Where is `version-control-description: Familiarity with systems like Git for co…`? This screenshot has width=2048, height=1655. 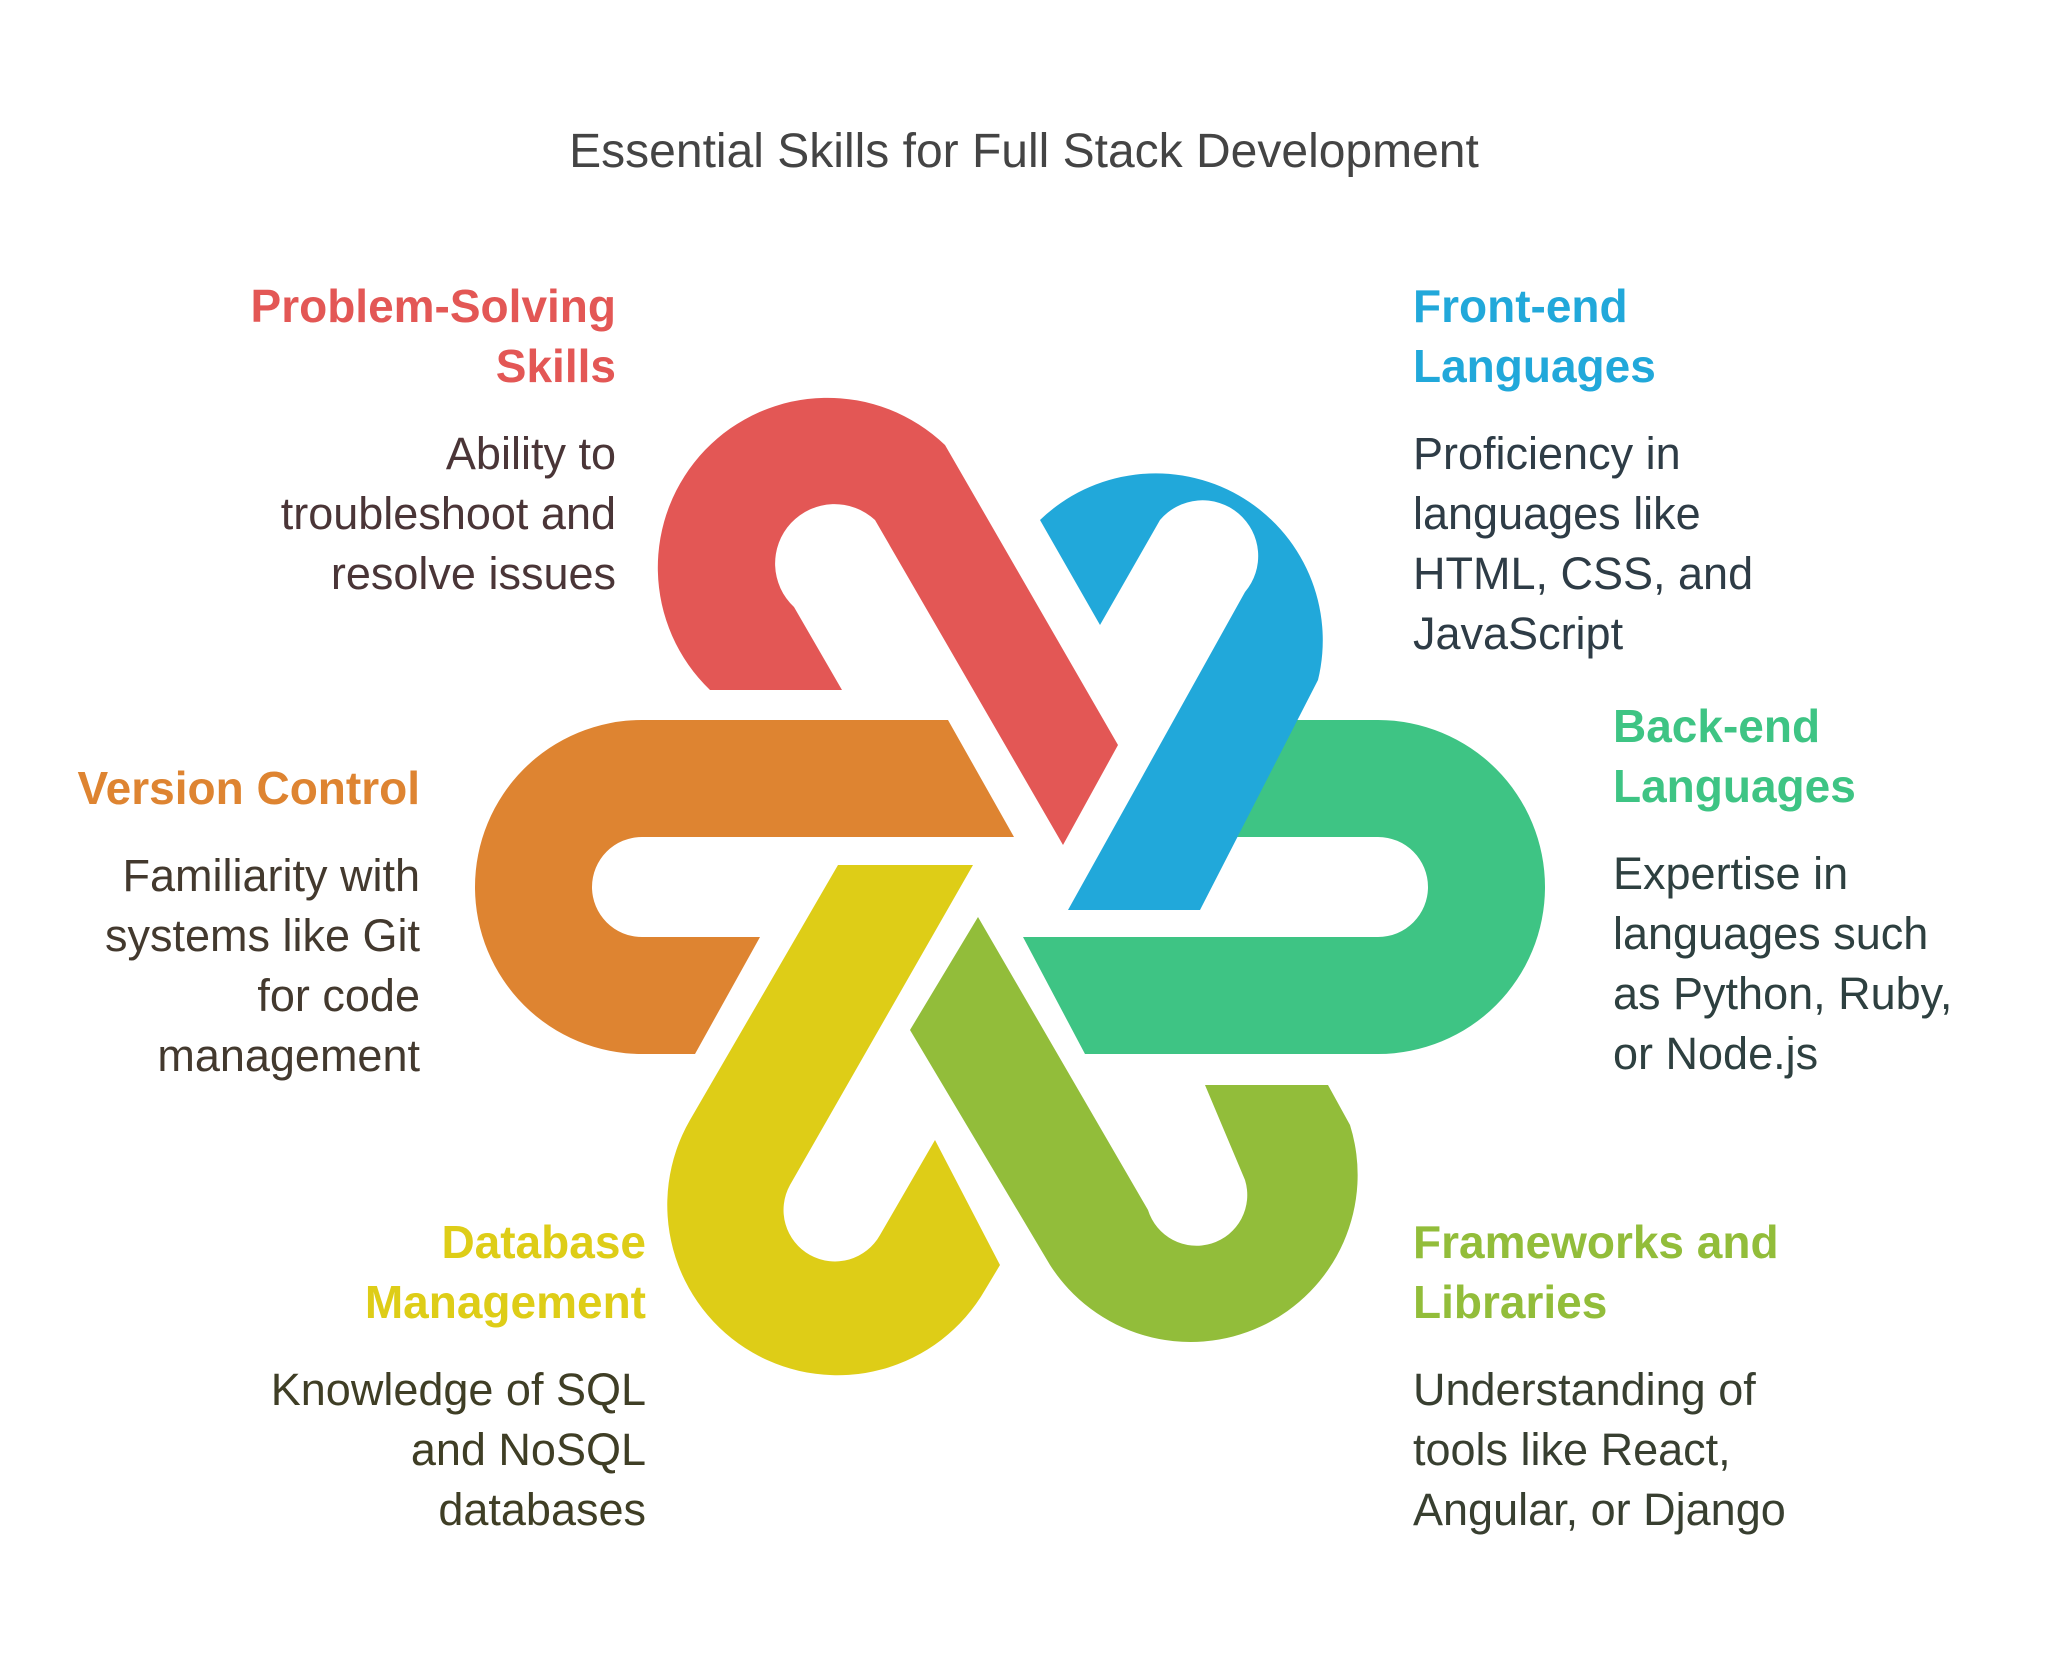 version-control-description: Familiarity with systems like Git for co… is located at coordinates (262, 965).